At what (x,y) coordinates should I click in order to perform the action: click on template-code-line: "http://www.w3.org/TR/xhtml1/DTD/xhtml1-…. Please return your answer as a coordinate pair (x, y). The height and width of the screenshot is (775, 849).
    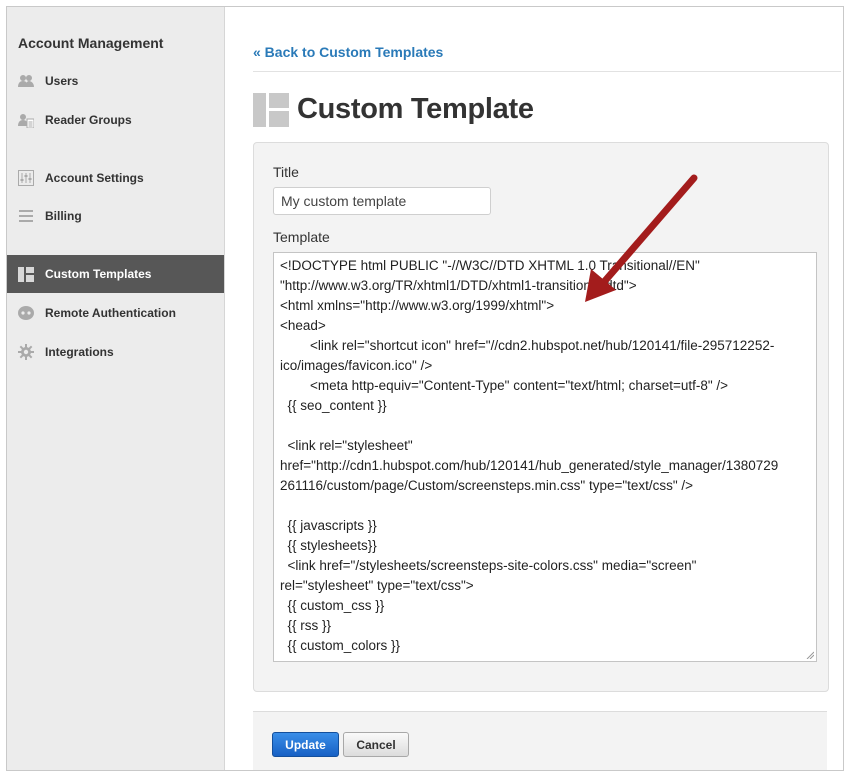
    Looking at the image, I should click on (458, 285).